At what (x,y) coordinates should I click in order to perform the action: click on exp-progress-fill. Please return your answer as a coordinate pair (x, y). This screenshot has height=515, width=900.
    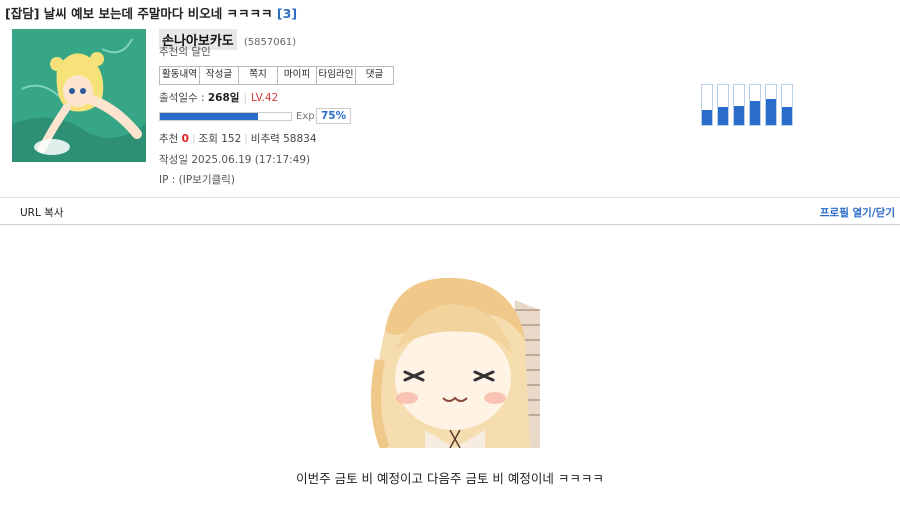
    Looking at the image, I should click on (209, 116).